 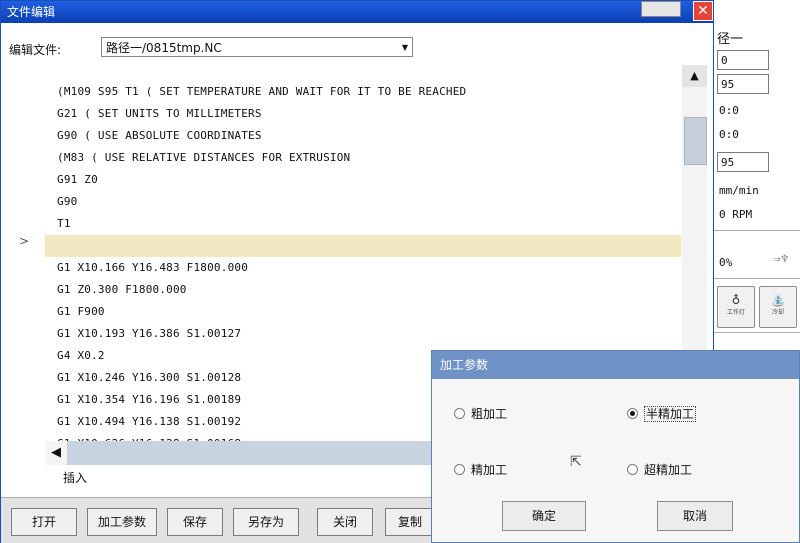 I want to click on coolant-icon: ⛲, so click(x=778, y=300).